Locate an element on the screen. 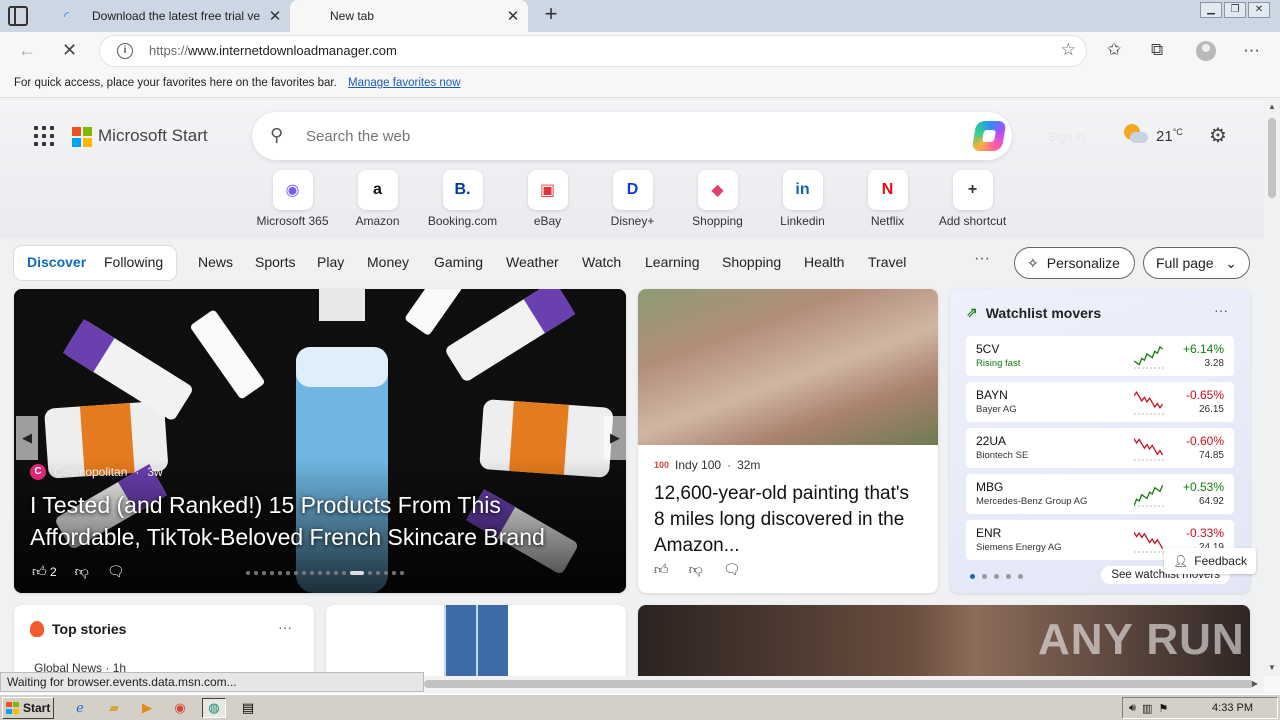 The image size is (1280, 720). stock-symbol: BAYN is located at coordinates (992, 395).